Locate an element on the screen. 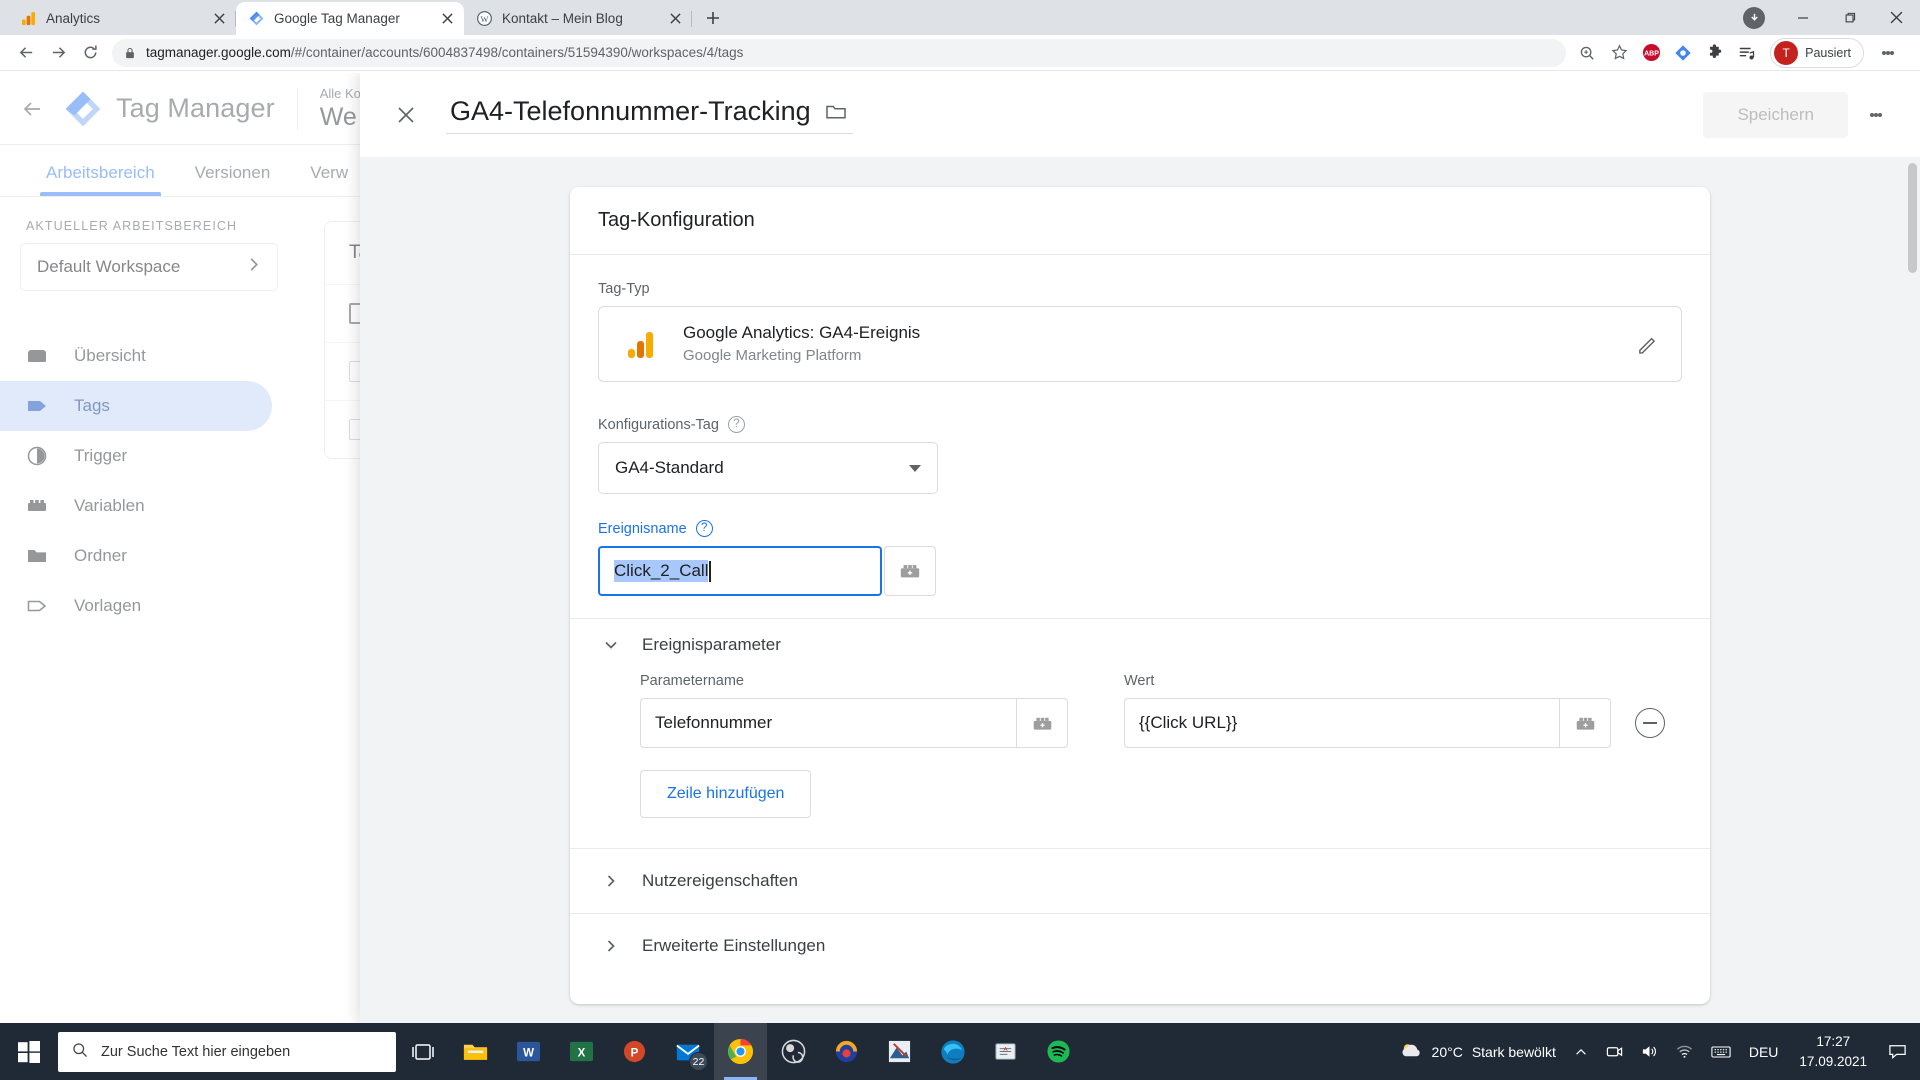 The height and width of the screenshot is (1080, 1920). parameter-value-row: {{Click URL}} is located at coordinates (1394, 723).